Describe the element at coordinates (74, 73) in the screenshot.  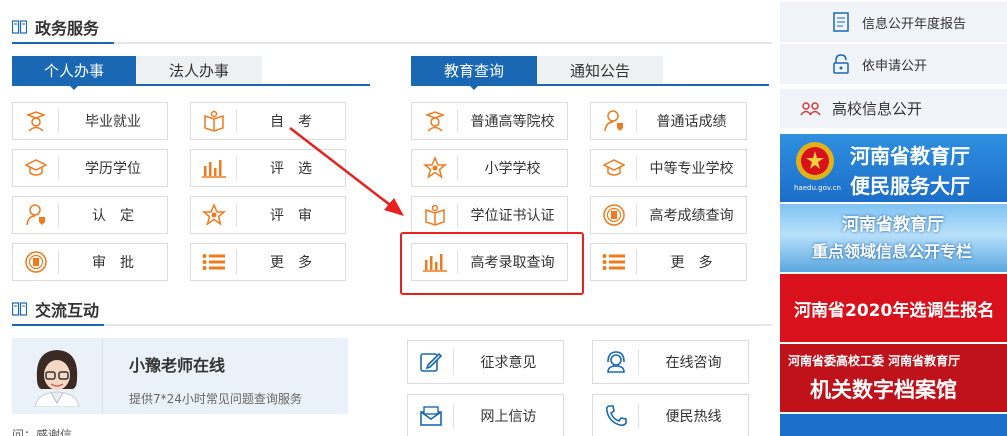
I see `tab-personal: 个人办事` at that location.